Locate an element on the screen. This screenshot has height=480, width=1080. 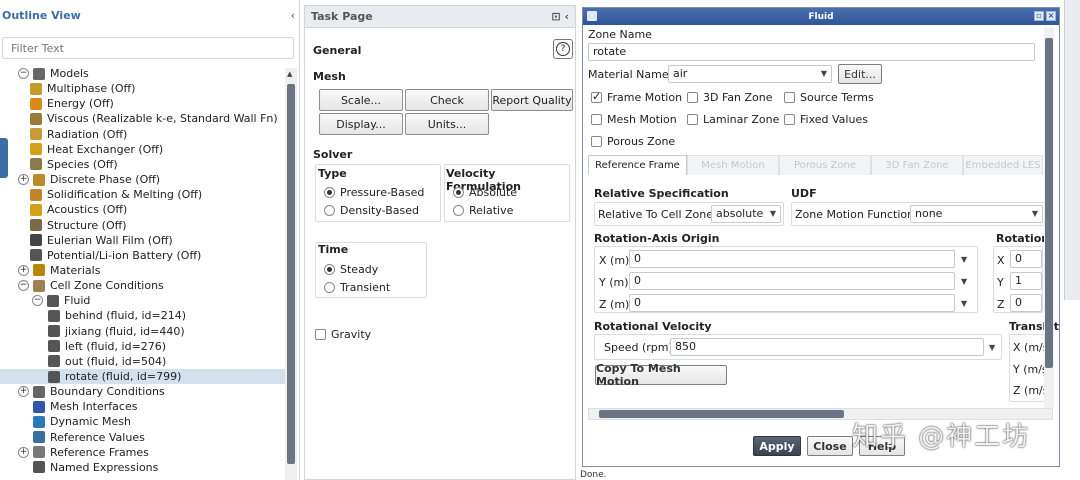
zone-icon is located at coordinates (54, 361).